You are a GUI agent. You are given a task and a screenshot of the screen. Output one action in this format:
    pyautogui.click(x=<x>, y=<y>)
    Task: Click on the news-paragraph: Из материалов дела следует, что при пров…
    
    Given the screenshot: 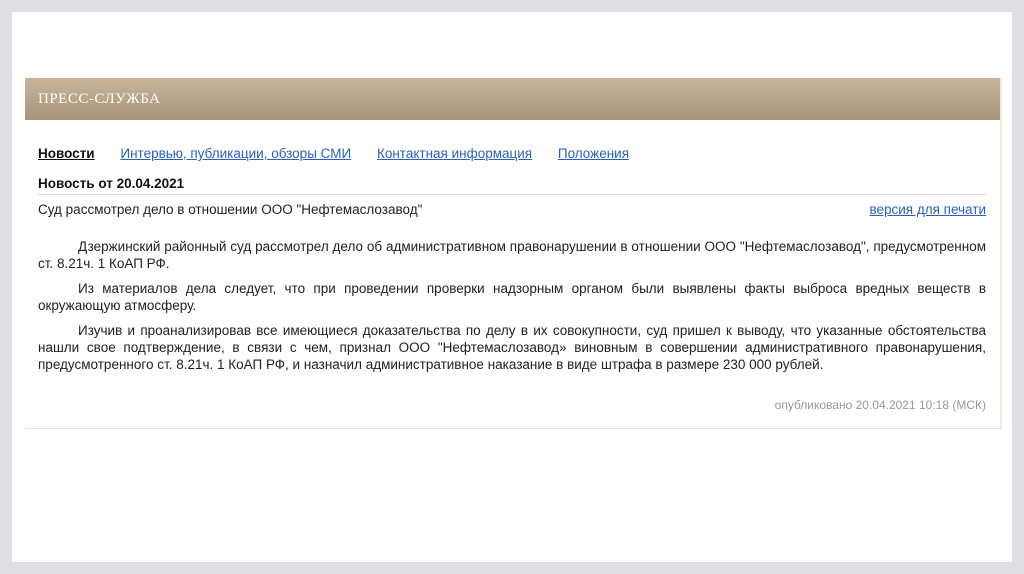 What is the action you would take?
    pyautogui.click(x=512, y=297)
    